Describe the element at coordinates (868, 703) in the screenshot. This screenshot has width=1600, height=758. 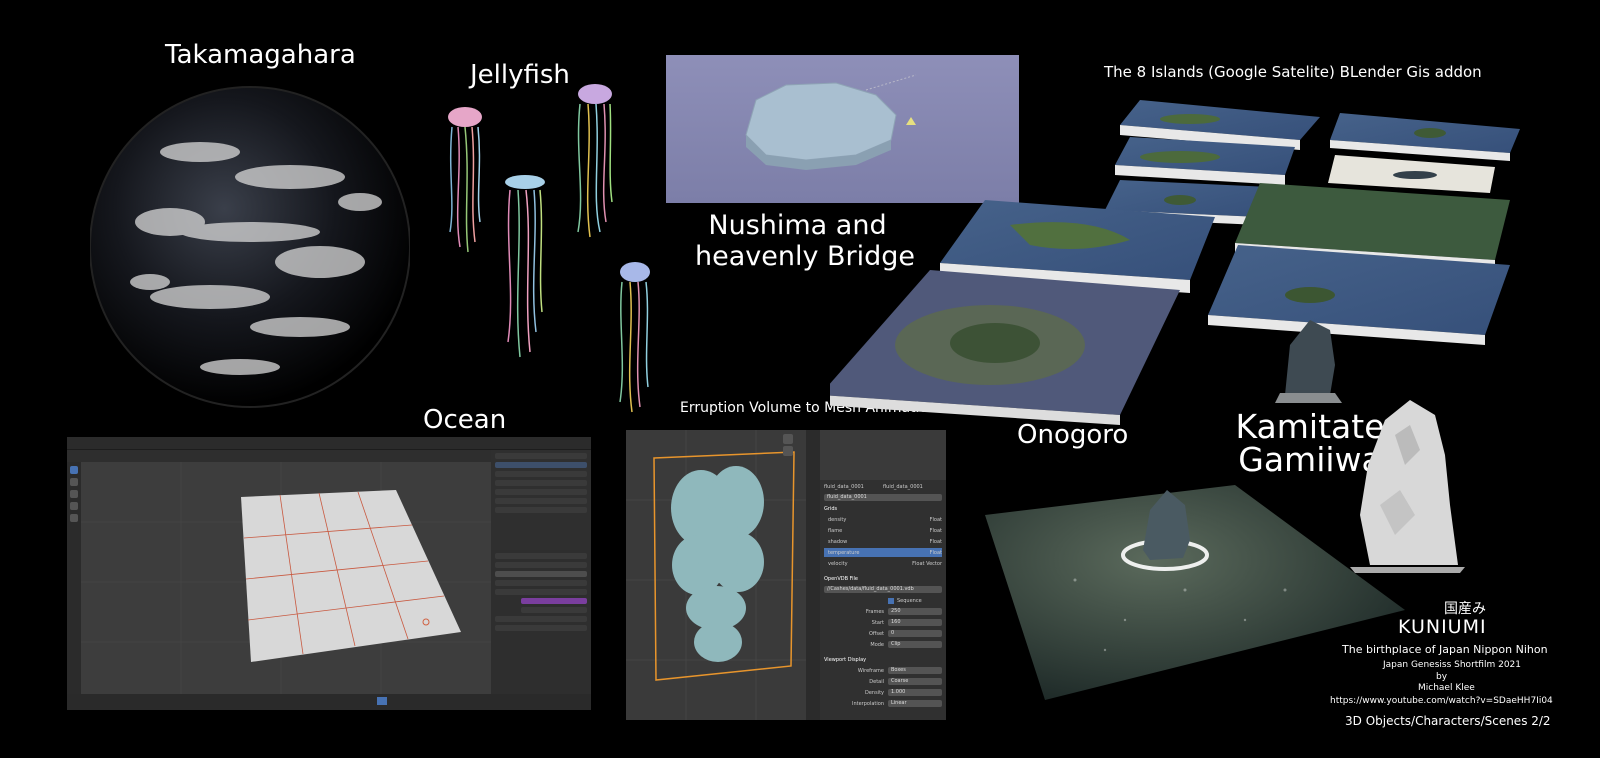
I see `interpolation-label: Interpolation` at that location.